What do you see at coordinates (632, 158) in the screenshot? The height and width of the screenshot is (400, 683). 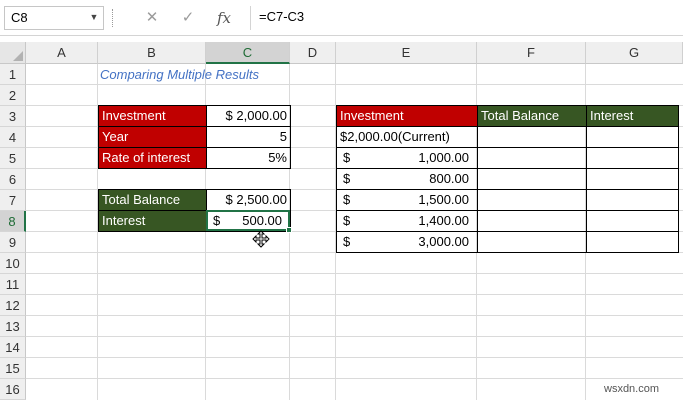 I see `cell-g5` at bounding box center [632, 158].